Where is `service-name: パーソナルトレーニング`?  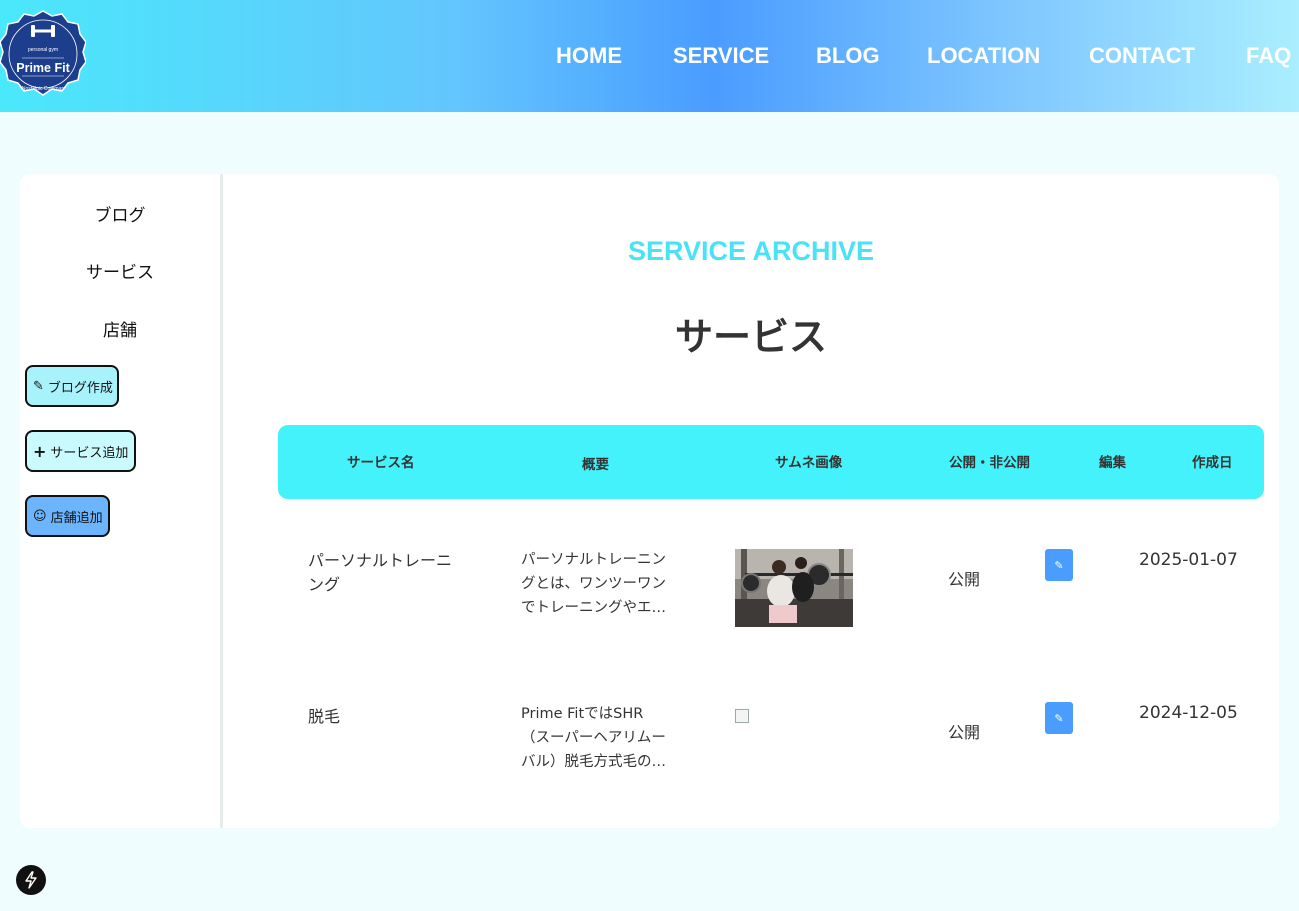
service-name: パーソナルトレーニング is located at coordinates (380, 572).